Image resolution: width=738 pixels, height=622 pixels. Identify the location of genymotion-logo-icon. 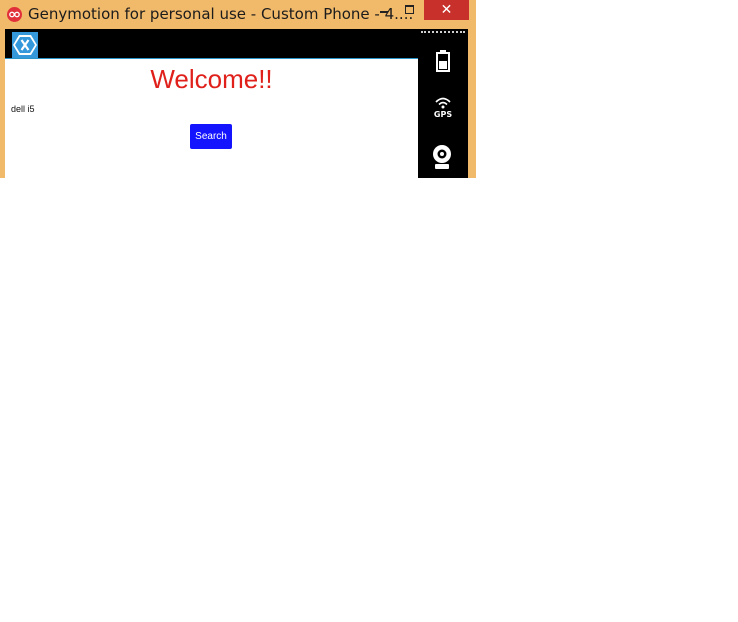
(14, 14).